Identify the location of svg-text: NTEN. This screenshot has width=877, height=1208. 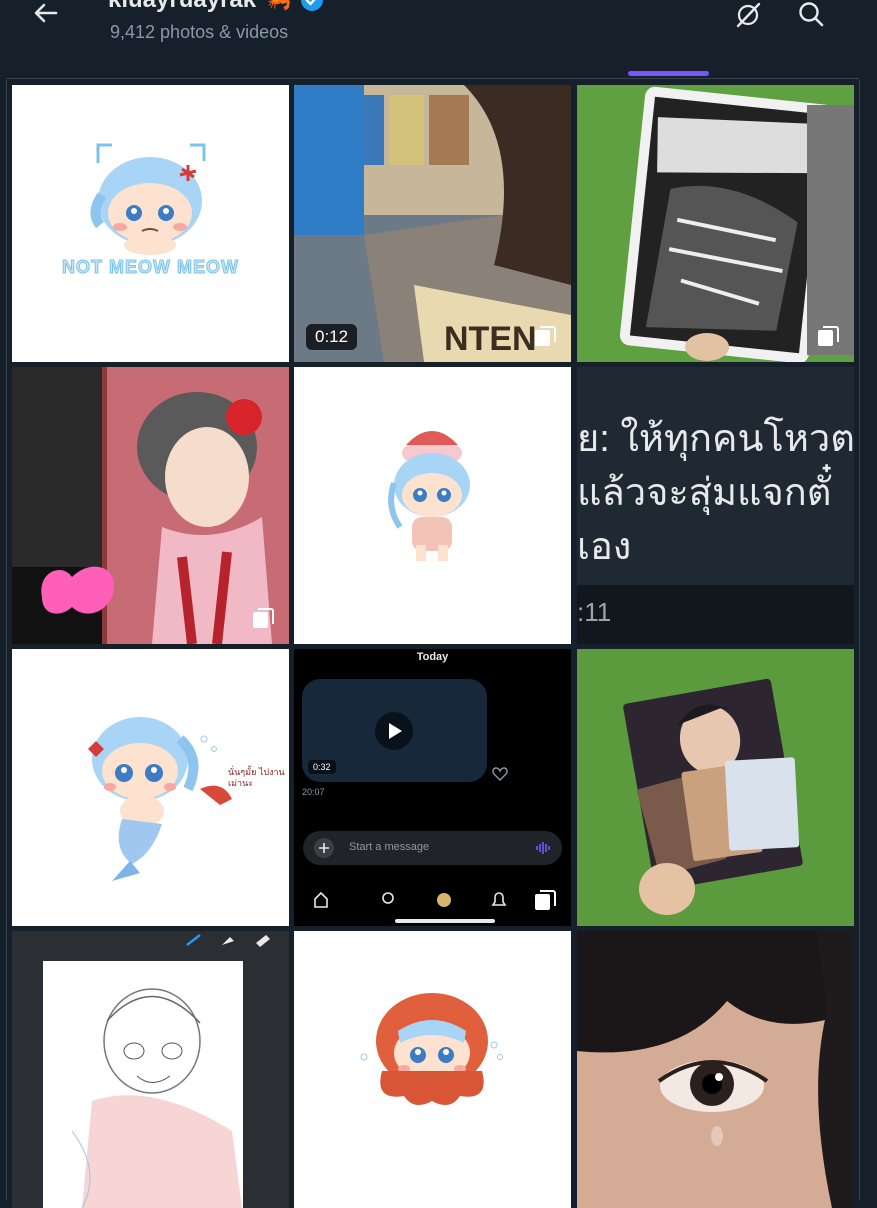
(490, 339).